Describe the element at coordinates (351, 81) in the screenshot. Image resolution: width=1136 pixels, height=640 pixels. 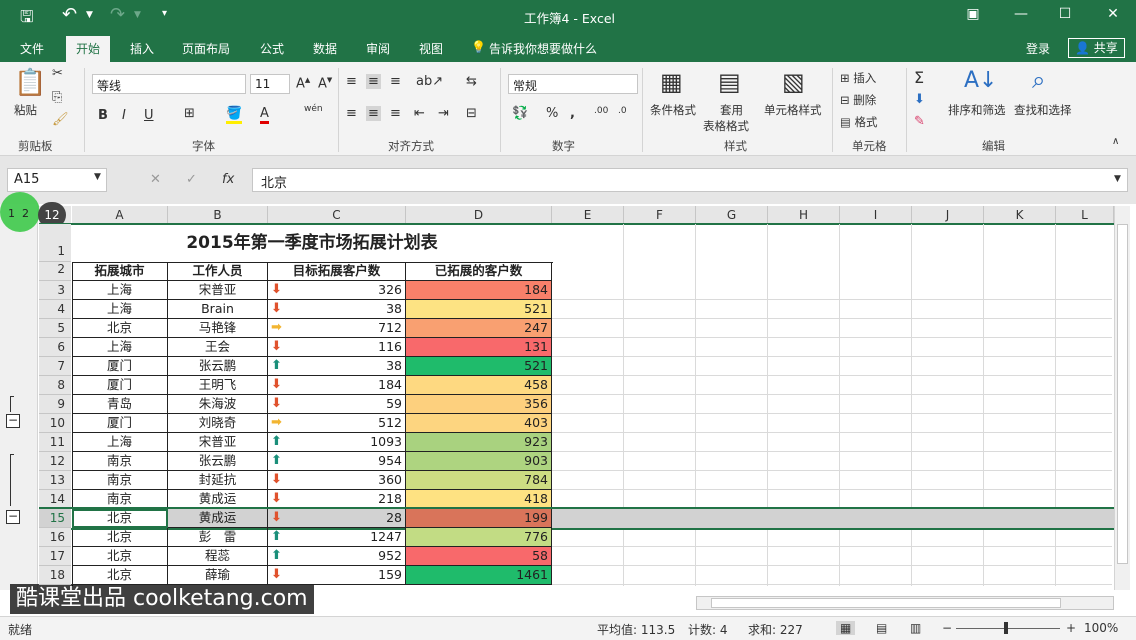
I see `align-top-icon: ≡` at that location.